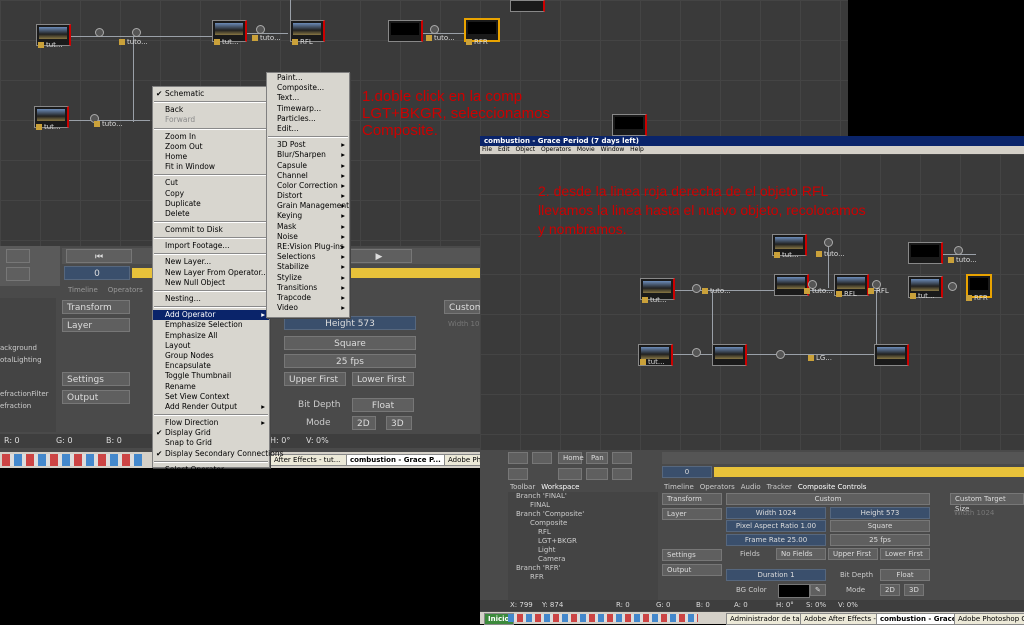  What do you see at coordinates (211, 94) in the screenshot?
I see `menu-item-schematic: ✔ Schematic` at bounding box center [211, 94].